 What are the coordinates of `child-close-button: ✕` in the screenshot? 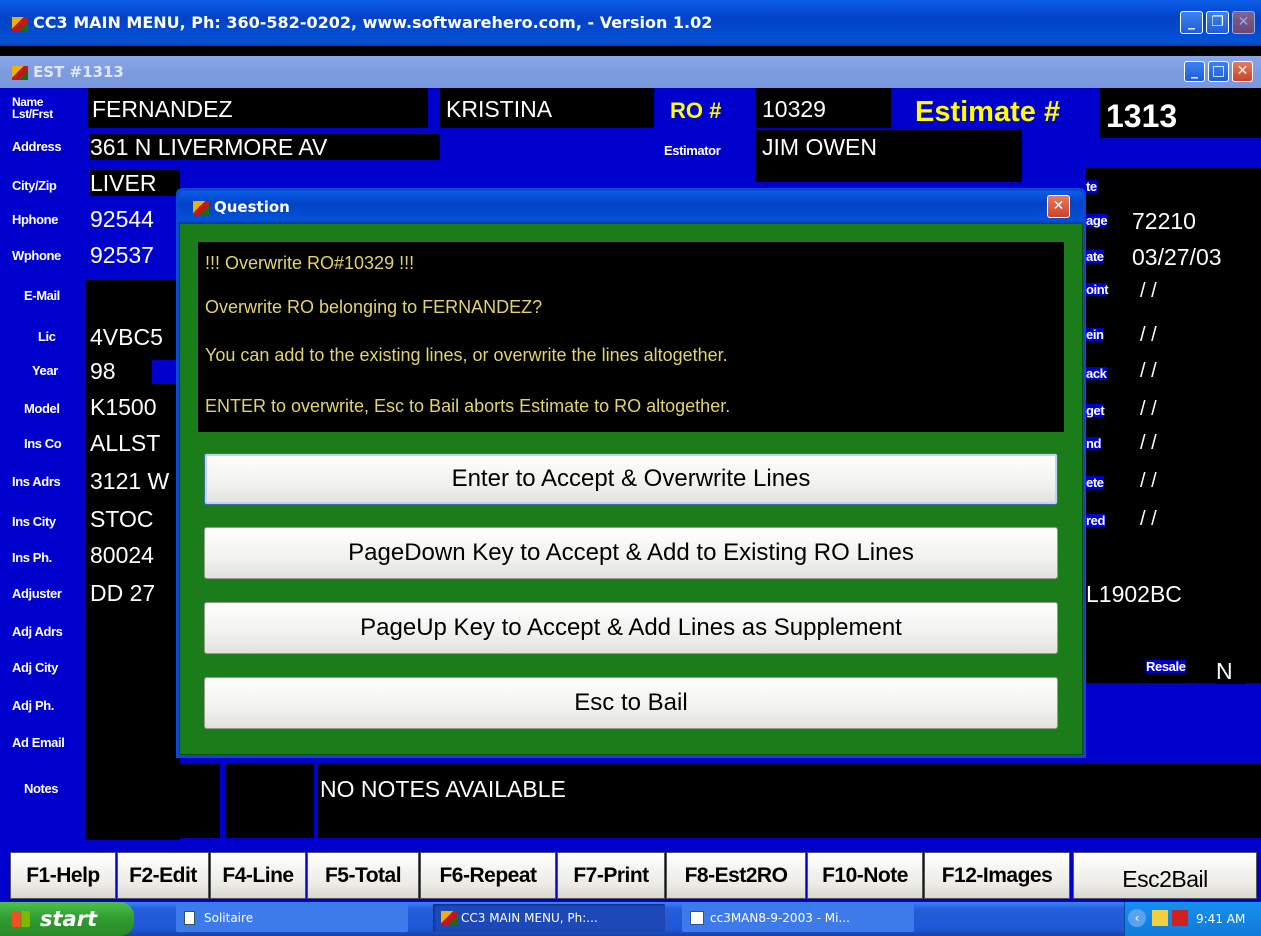 It's located at (1242, 71).